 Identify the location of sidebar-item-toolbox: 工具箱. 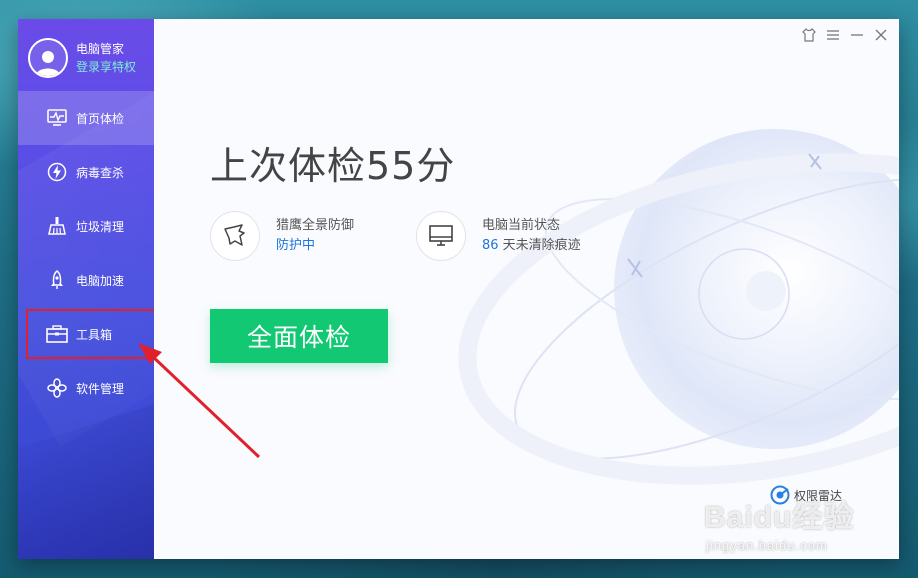
(86, 334).